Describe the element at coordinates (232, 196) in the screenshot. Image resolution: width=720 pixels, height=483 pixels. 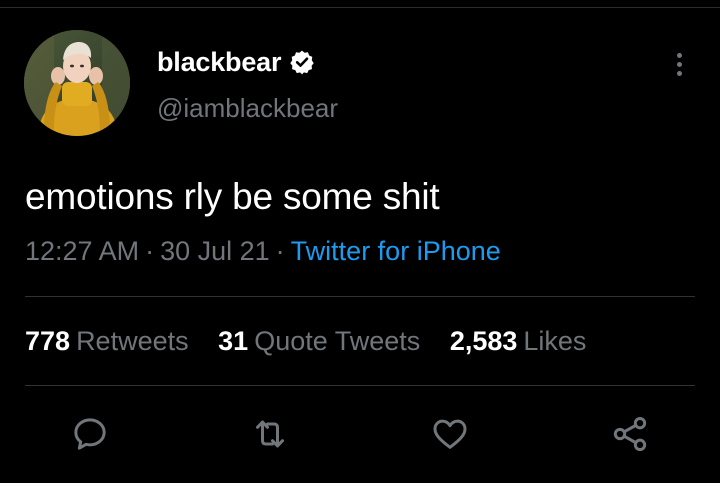
I see `tweet-text: emotions rly be some shit` at that location.